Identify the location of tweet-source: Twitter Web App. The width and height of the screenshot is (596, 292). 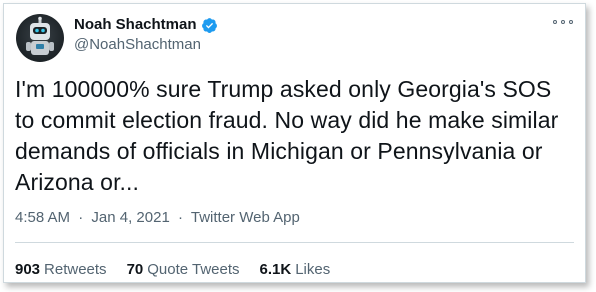
(245, 217).